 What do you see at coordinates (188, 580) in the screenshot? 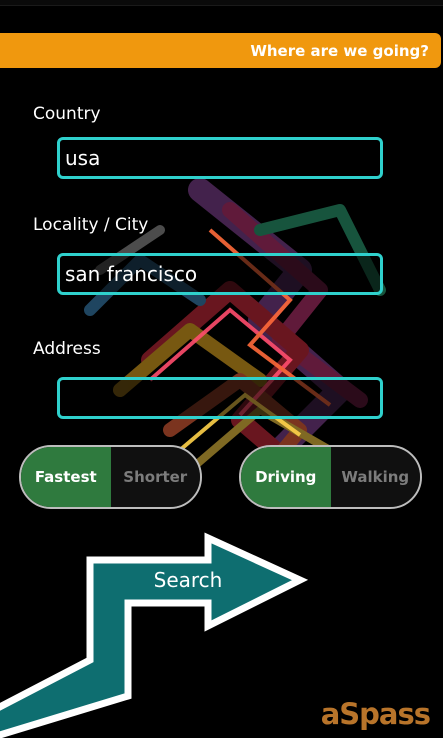
I see `search-button: Search` at bounding box center [188, 580].